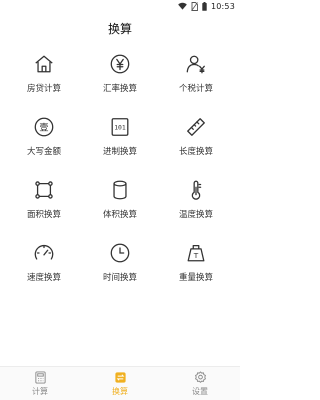 The width and height of the screenshot is (320, 400). What do you see at coordinates (44, 272) in the screenshot?
I see `tool-speed: 速度换算` at bounding box center [44, 272].